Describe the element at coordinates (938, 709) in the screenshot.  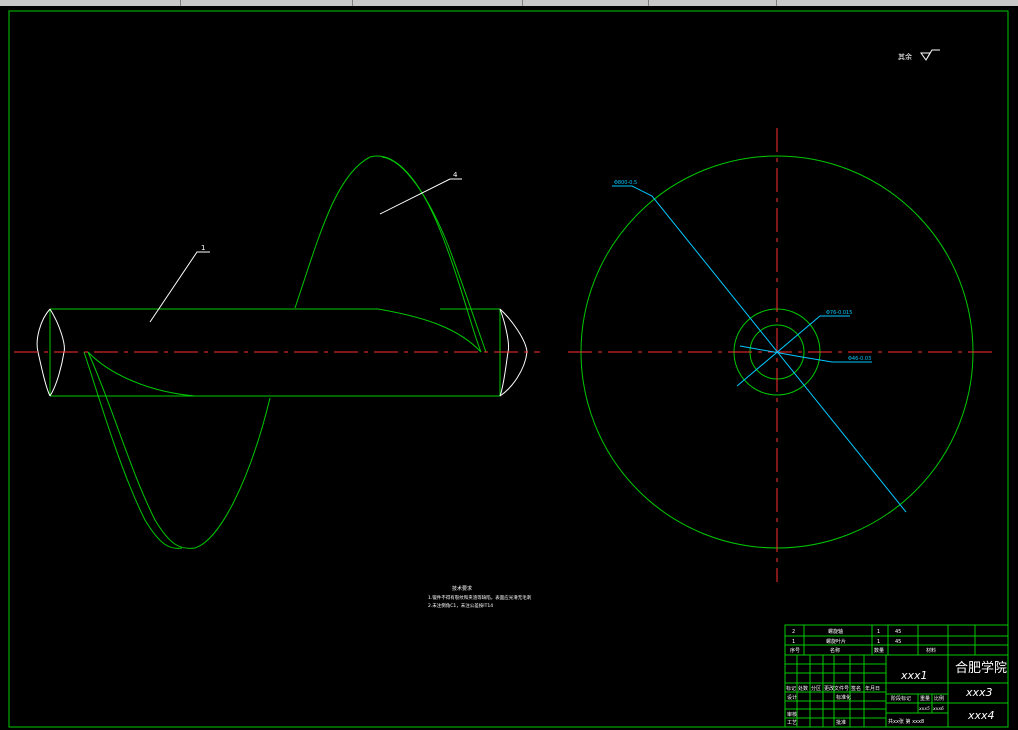
I see `scale-value: xxx6` at that location.